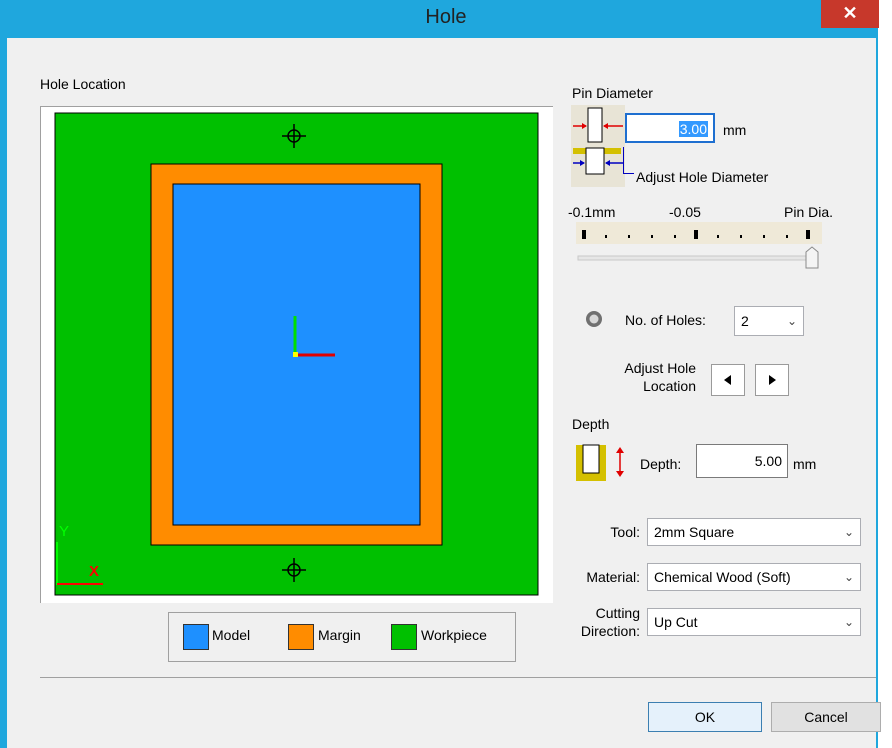 Image resolution: width=892 pixels, height=748 pixels. I want to click on legend-margin-label: Margin, so click(339, 635).